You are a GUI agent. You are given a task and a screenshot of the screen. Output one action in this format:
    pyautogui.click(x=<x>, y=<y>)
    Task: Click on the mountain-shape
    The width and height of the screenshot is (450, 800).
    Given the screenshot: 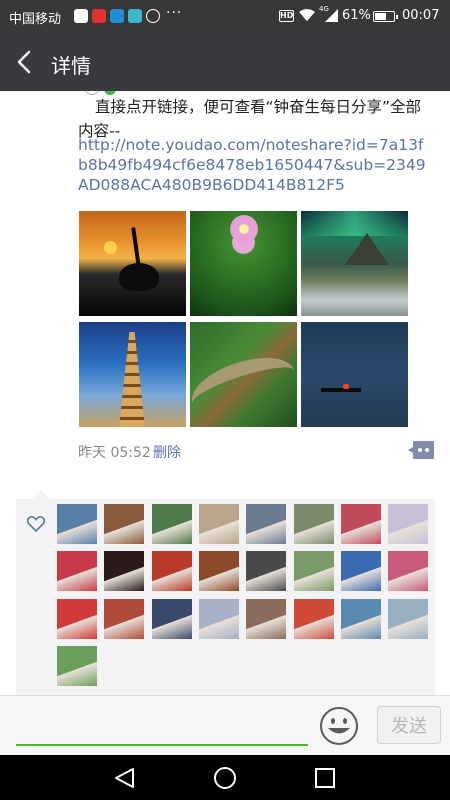 What is the action you would take?
    pyautogui.click(x=367, y=249)
    